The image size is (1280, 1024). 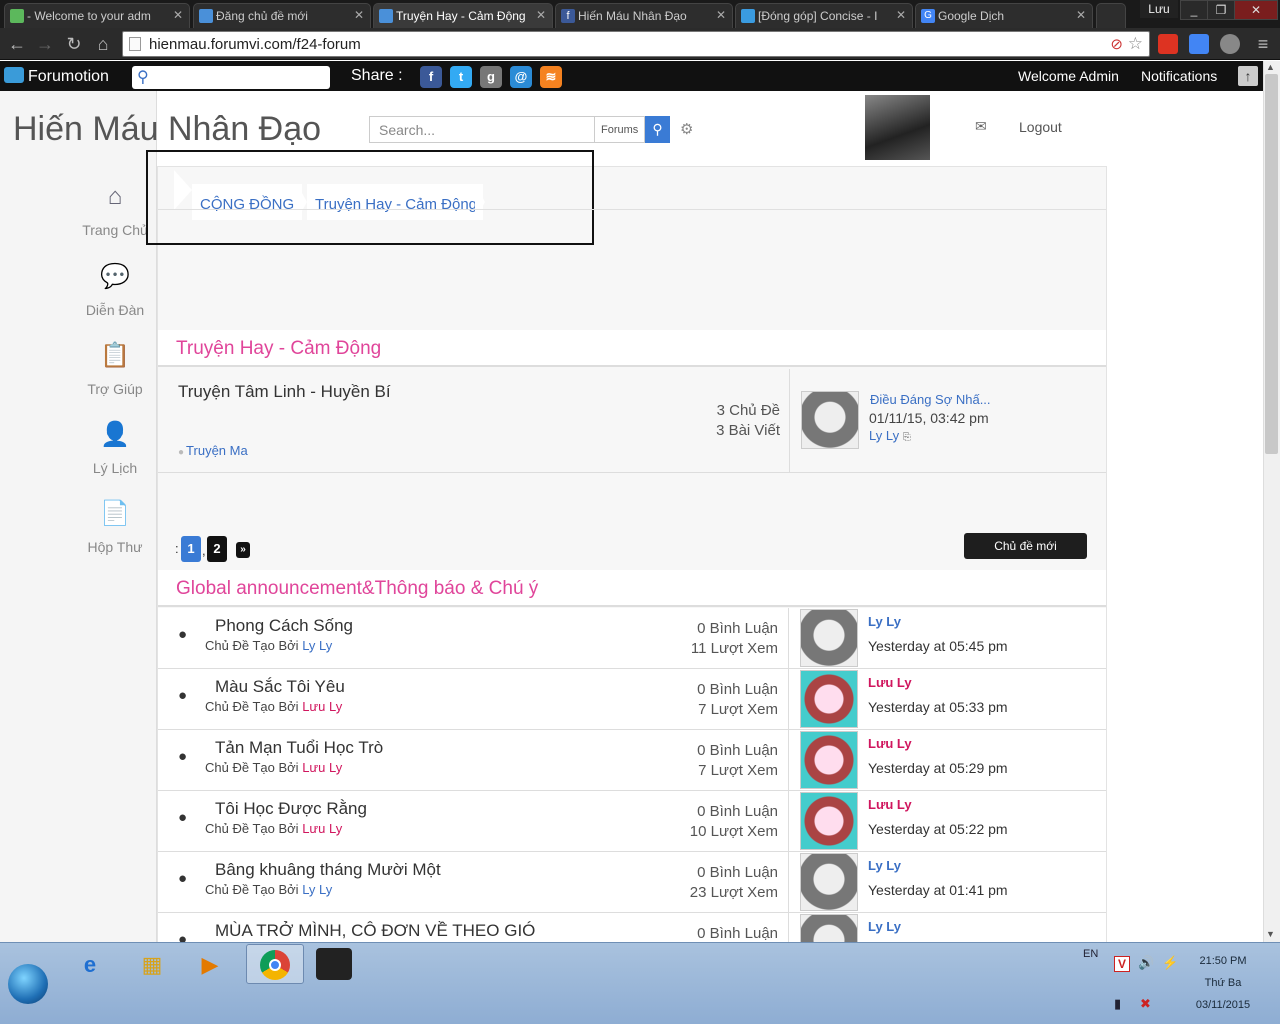 What do you see at coordinates (217, 549) in the screenshot?
I see `page-2-button: 2` at bounding box center [217, 549].